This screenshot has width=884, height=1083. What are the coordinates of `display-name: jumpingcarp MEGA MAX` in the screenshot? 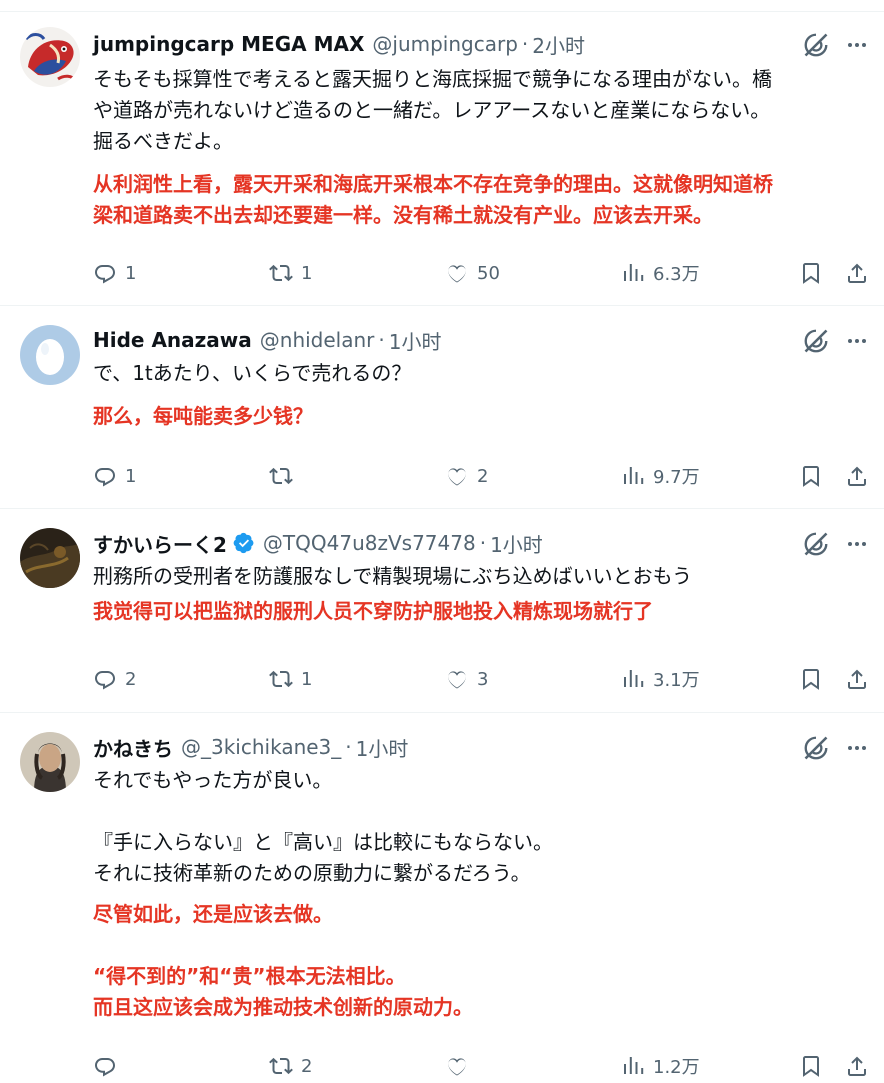 It's located at (228, 44).